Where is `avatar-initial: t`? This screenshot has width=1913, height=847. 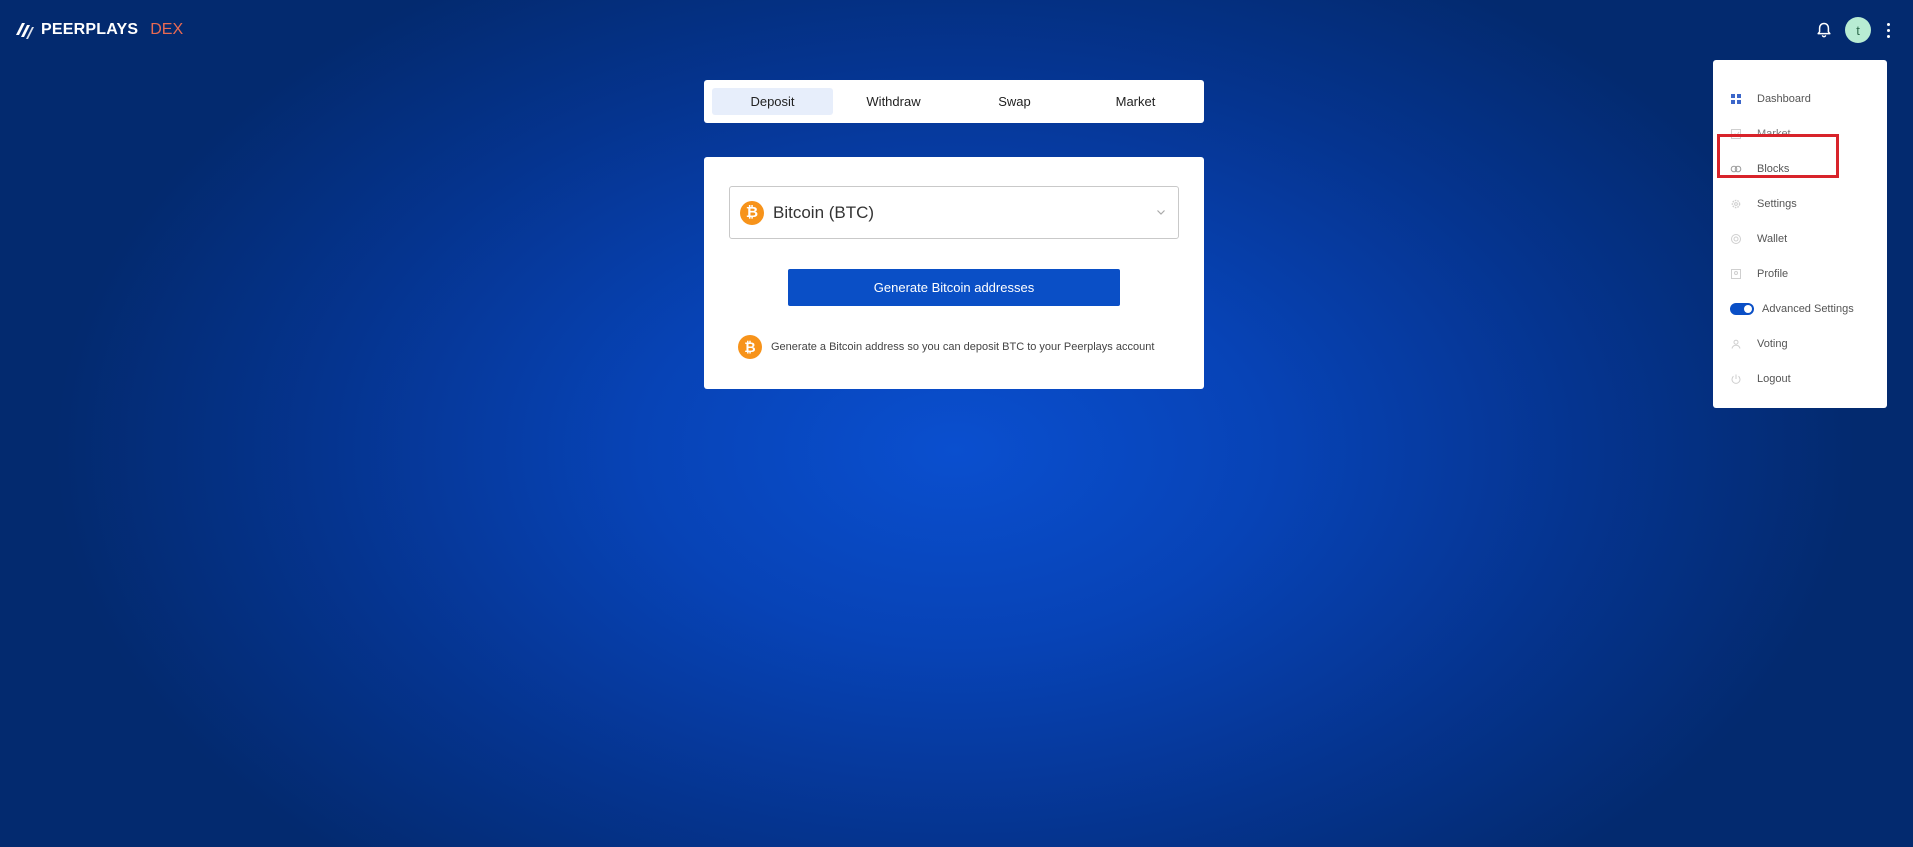
avatar-initial: t is located at coordinates (1858, 30).